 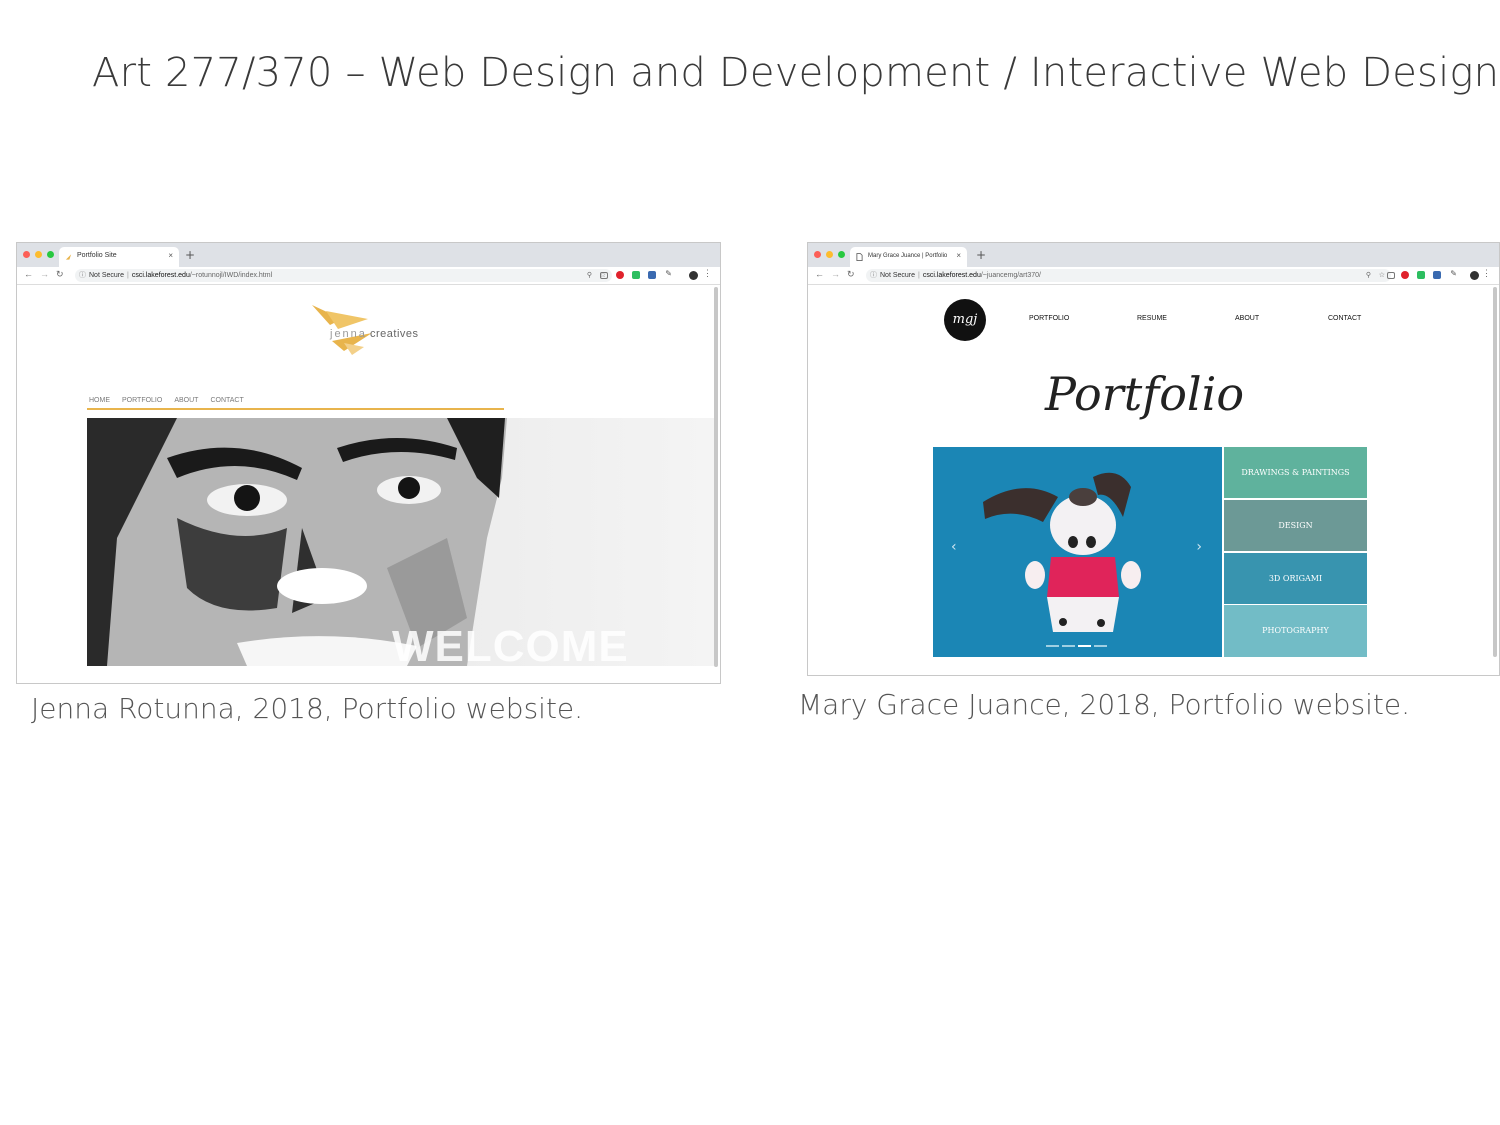 I want to click on nav-home: HOME, so click(x=99, y=400).